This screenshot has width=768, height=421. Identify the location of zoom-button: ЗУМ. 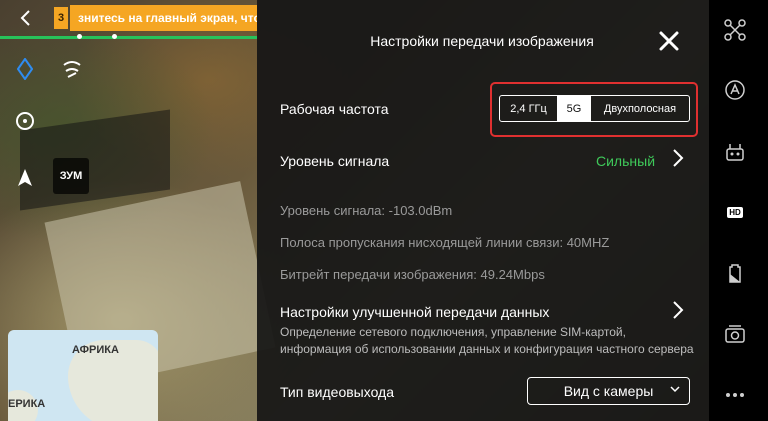
(71, 176).